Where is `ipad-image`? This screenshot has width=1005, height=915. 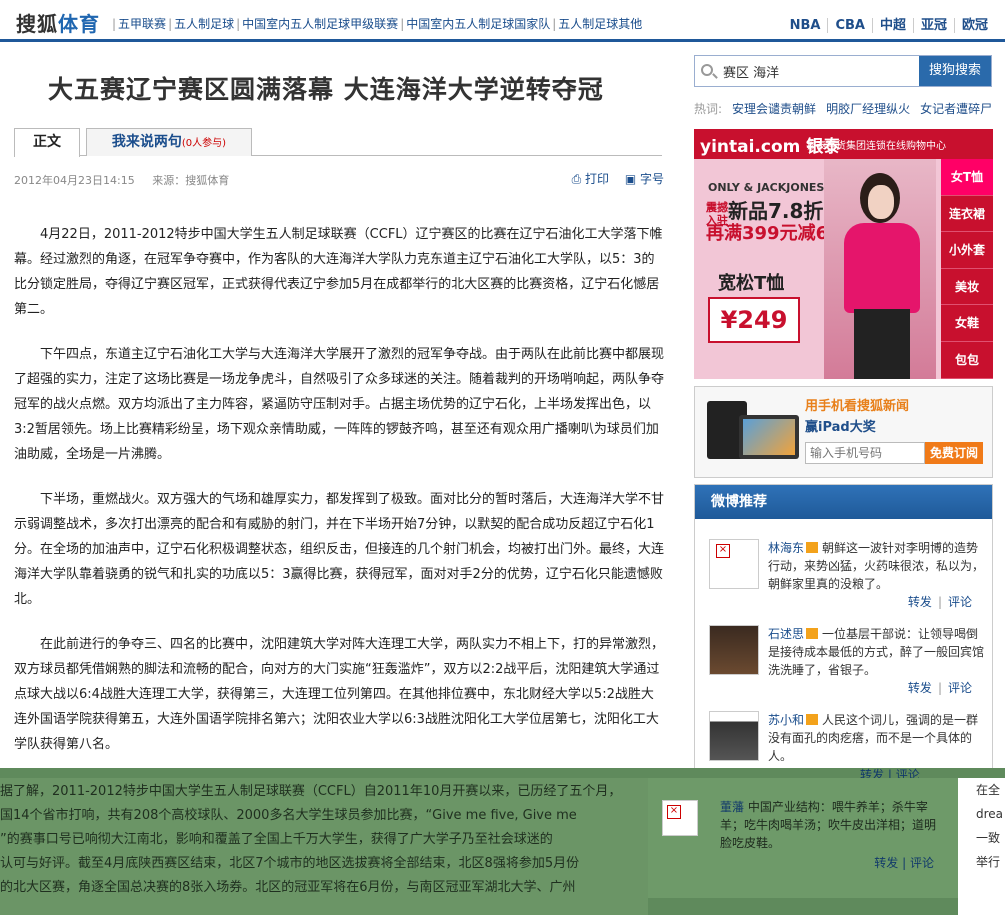
ipad-image is located at coordinates (769, 437).